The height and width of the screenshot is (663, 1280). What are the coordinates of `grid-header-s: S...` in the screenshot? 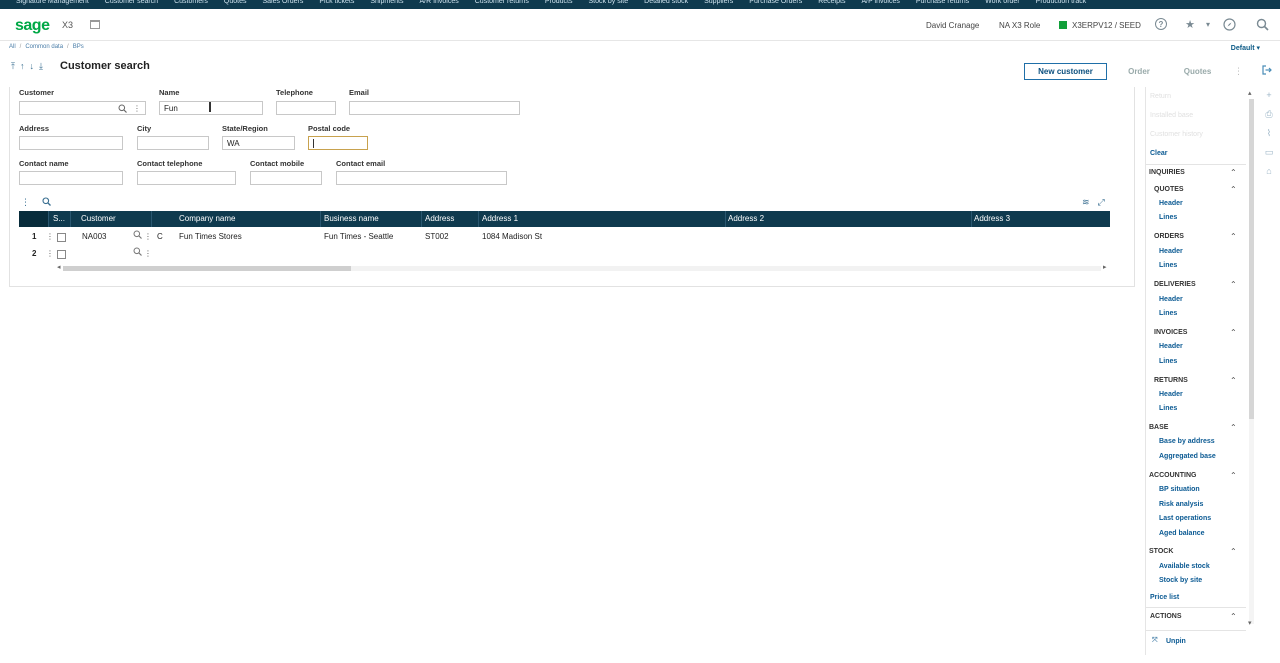 It's located at (60, 219).